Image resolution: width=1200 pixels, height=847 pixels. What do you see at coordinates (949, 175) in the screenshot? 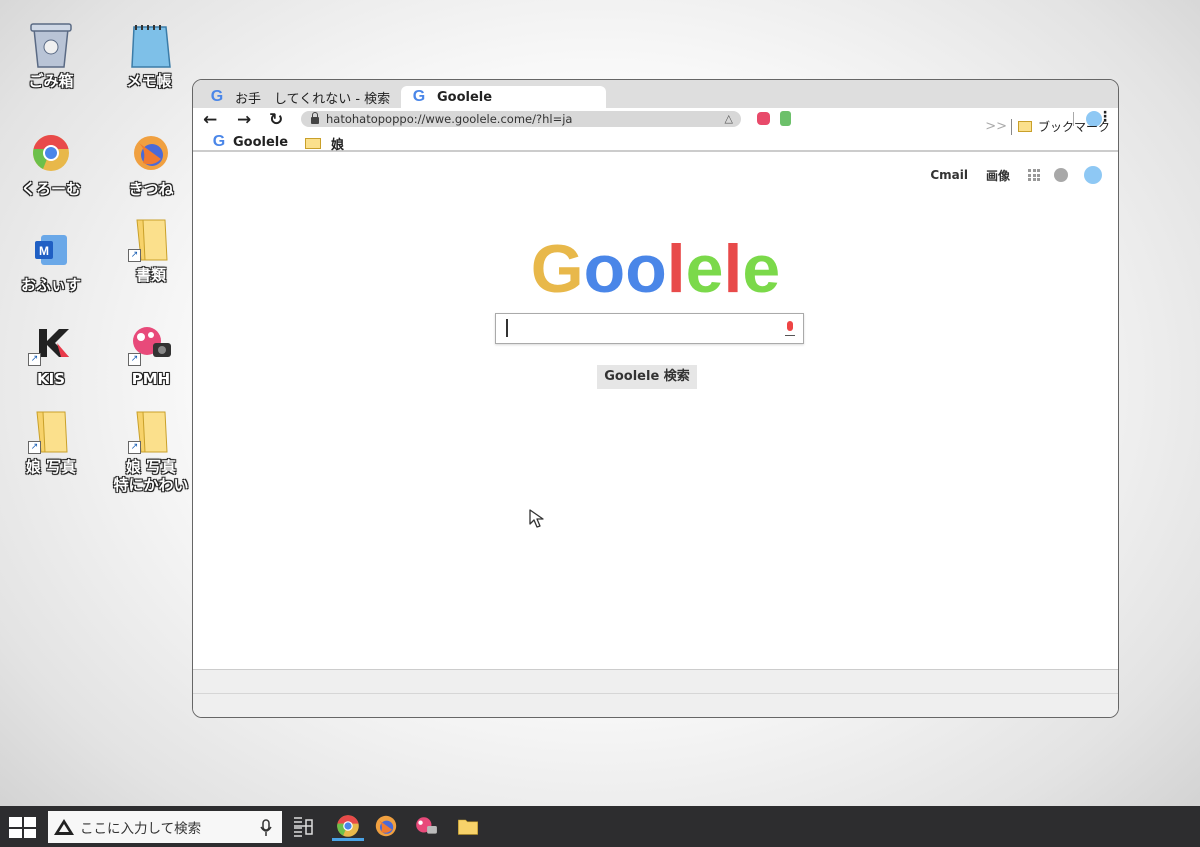
I see `cmail-link: Cmail` at bounding box center [949, 175].